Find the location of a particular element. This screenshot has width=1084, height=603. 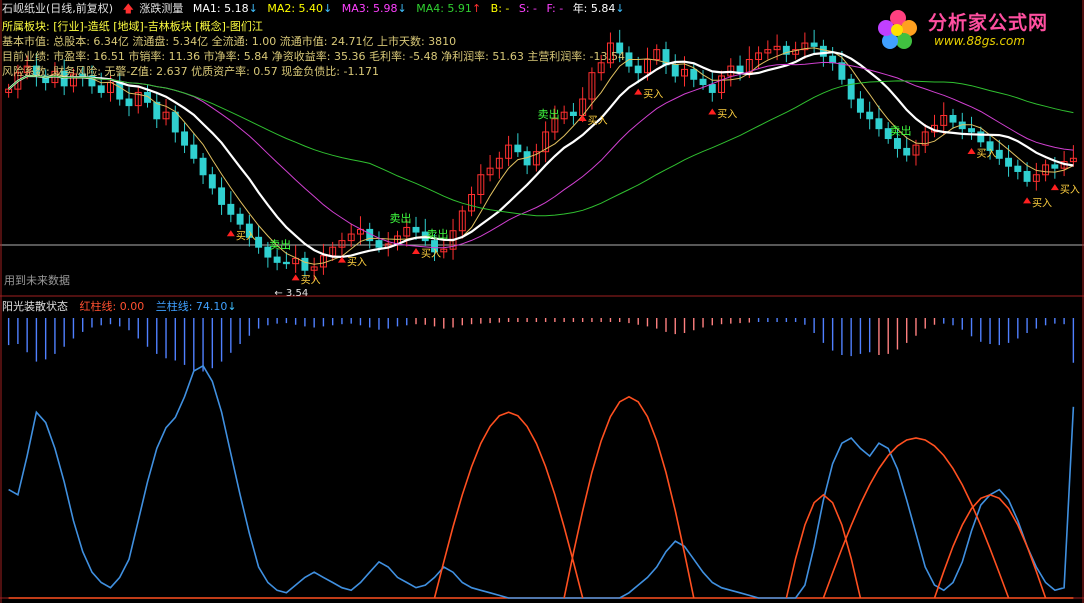

b-value: B: - is located at coordinates (500, 8).